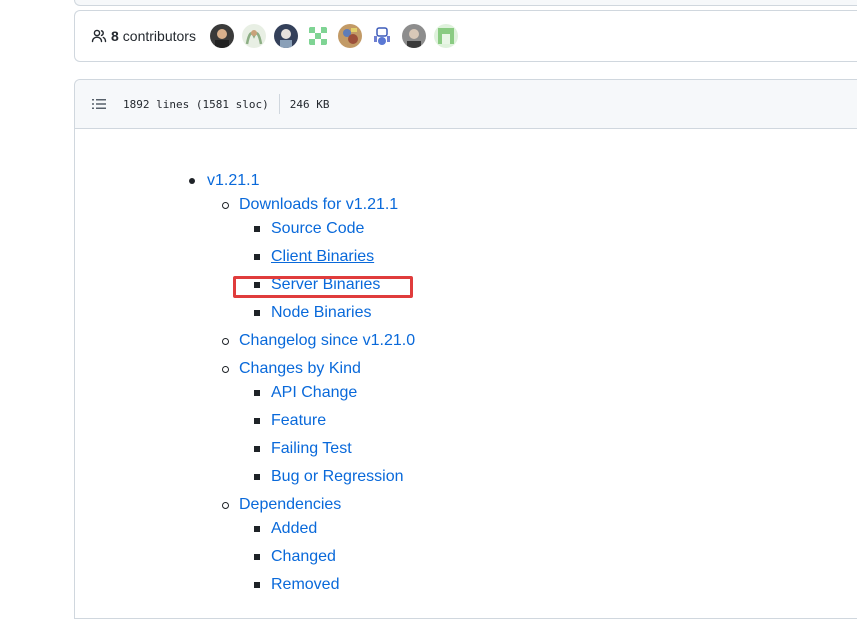 The image size is (857, 619). I want to click on annotation-highlight-box, so click(323, 287).